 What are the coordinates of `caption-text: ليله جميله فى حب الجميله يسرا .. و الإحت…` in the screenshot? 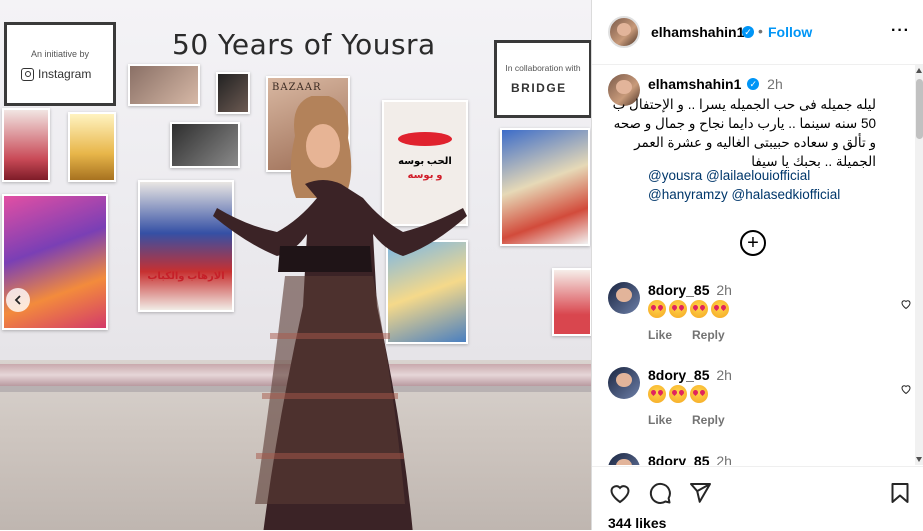 It's located at (744, 133).